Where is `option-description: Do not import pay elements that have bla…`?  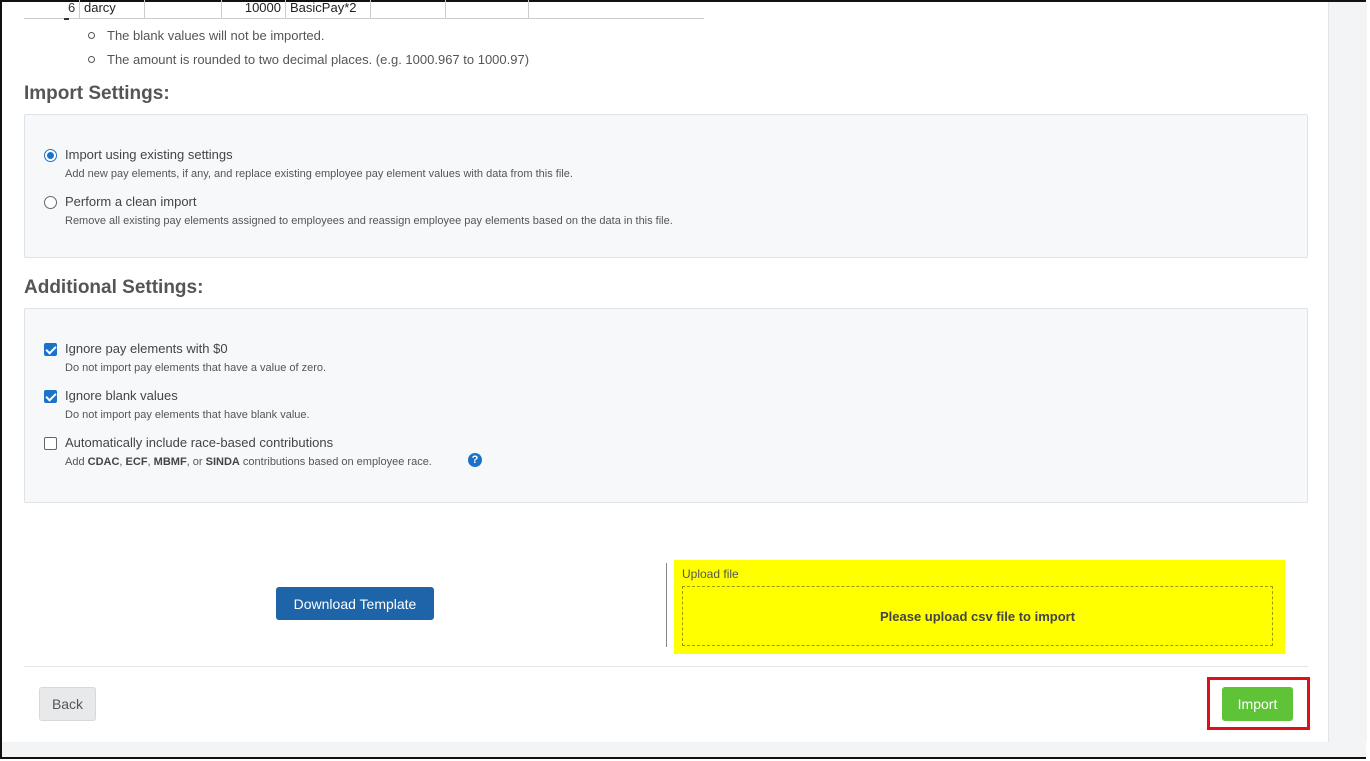 option-description: Do not import pay elements that have bla… is located at coordinates (187, 415).